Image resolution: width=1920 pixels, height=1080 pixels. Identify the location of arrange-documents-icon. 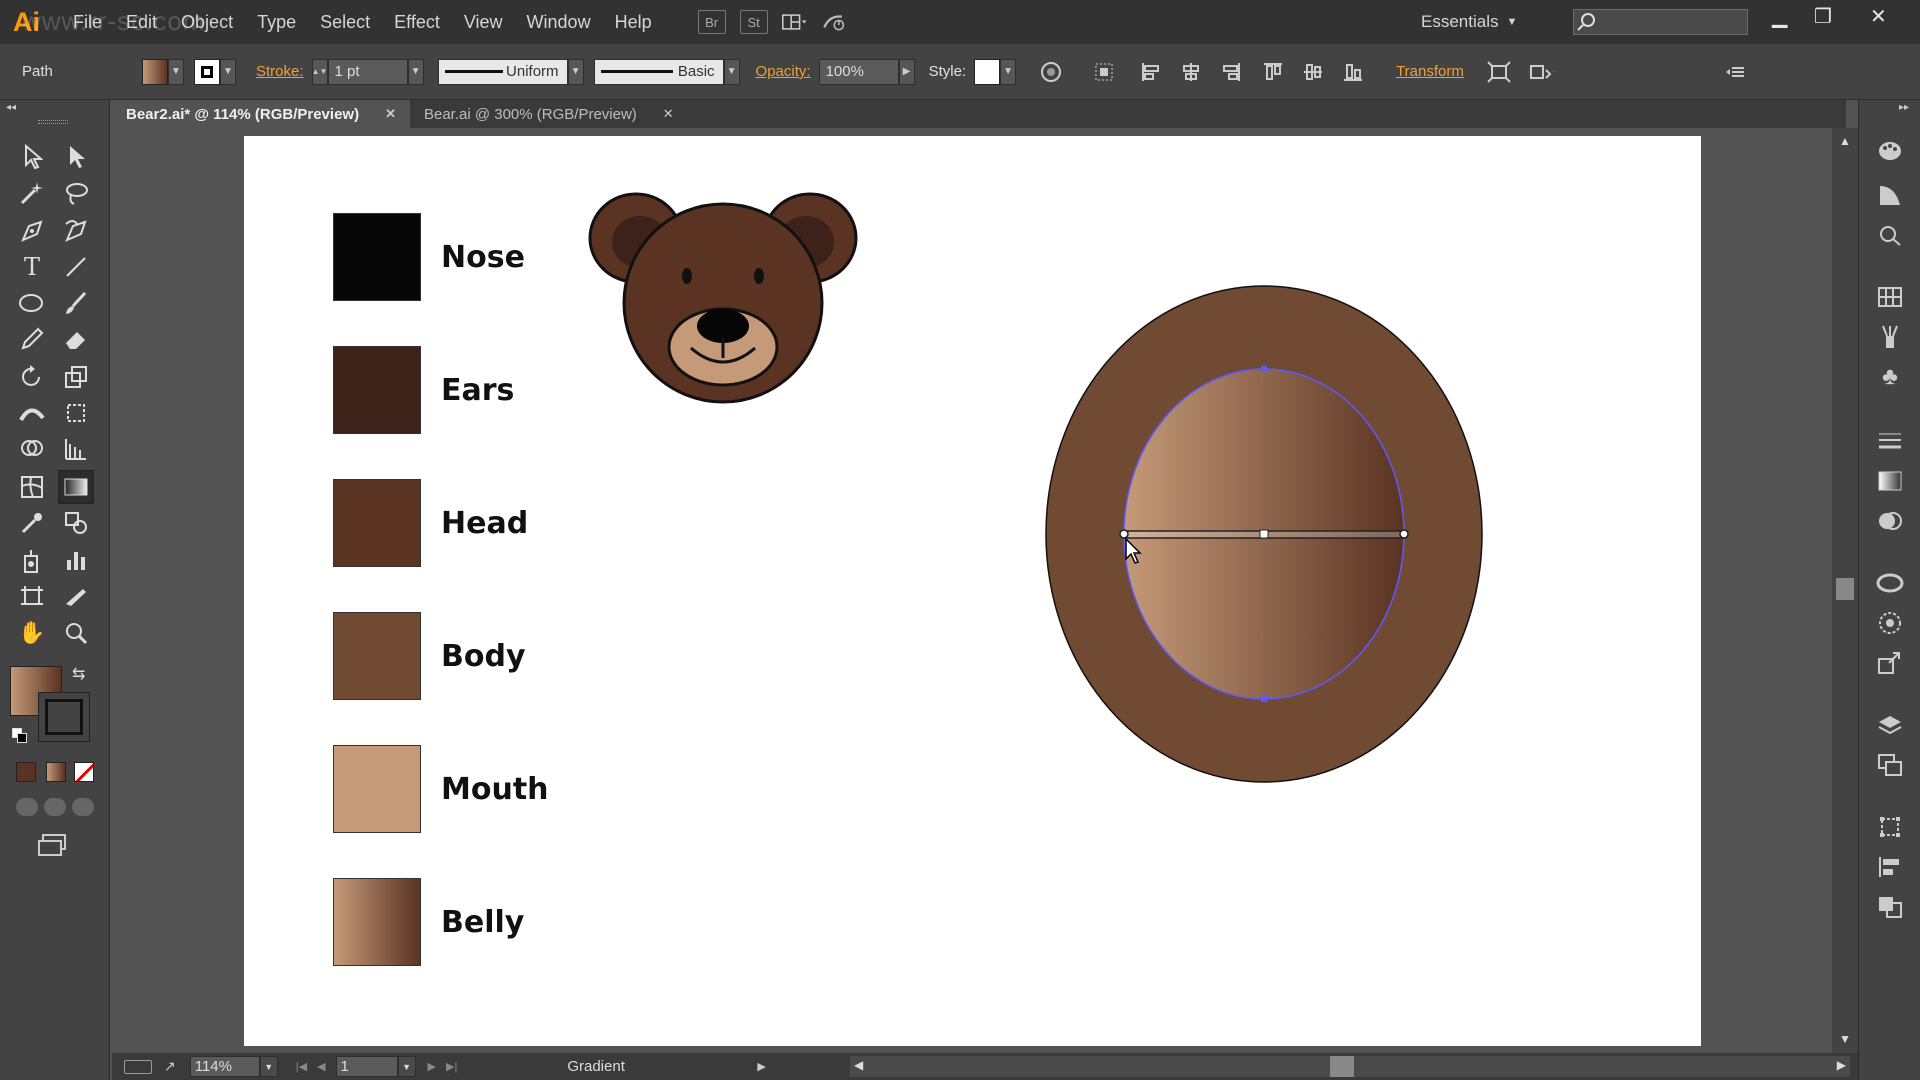
(794, 22).